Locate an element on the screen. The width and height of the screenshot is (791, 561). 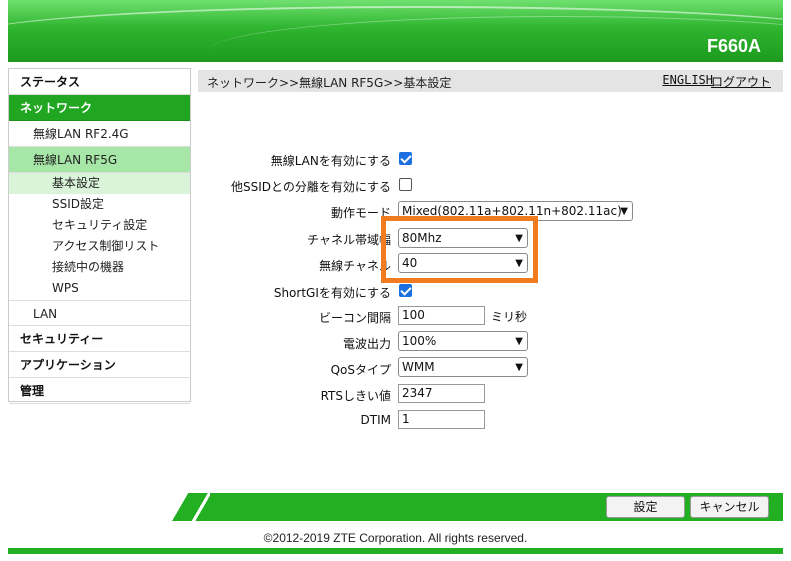
menu-application: アプリケーション is located at coordinates (99, 365).